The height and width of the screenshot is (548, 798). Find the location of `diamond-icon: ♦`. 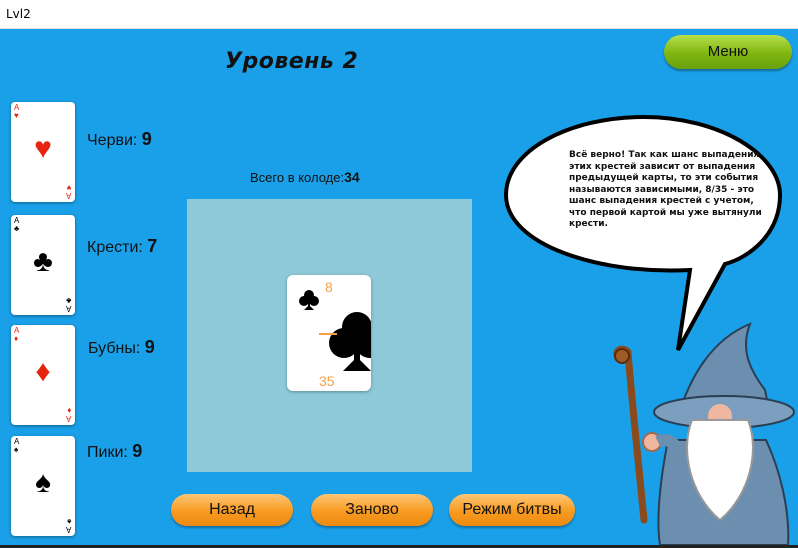

diamond-icon: ♦ is located at coordinates (43, 371).